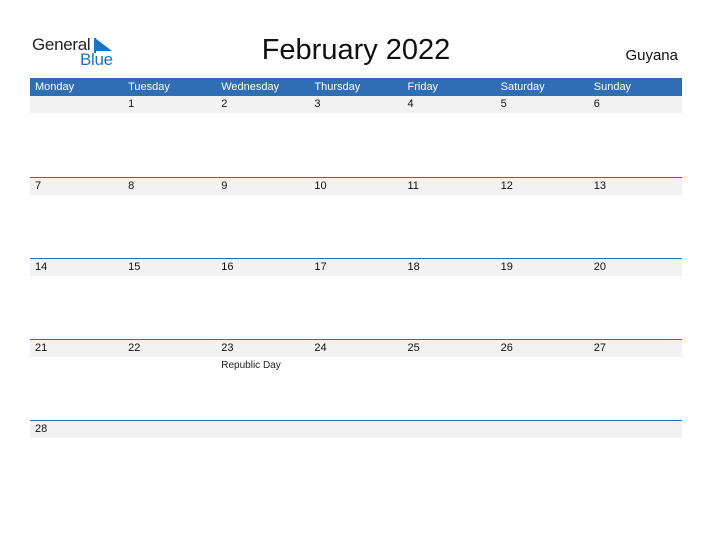 The width and height of the screenshot is (712, 550). Describe the element at coordinates (506, 186) in the screenshot. I see `day-number: 12` at that location.